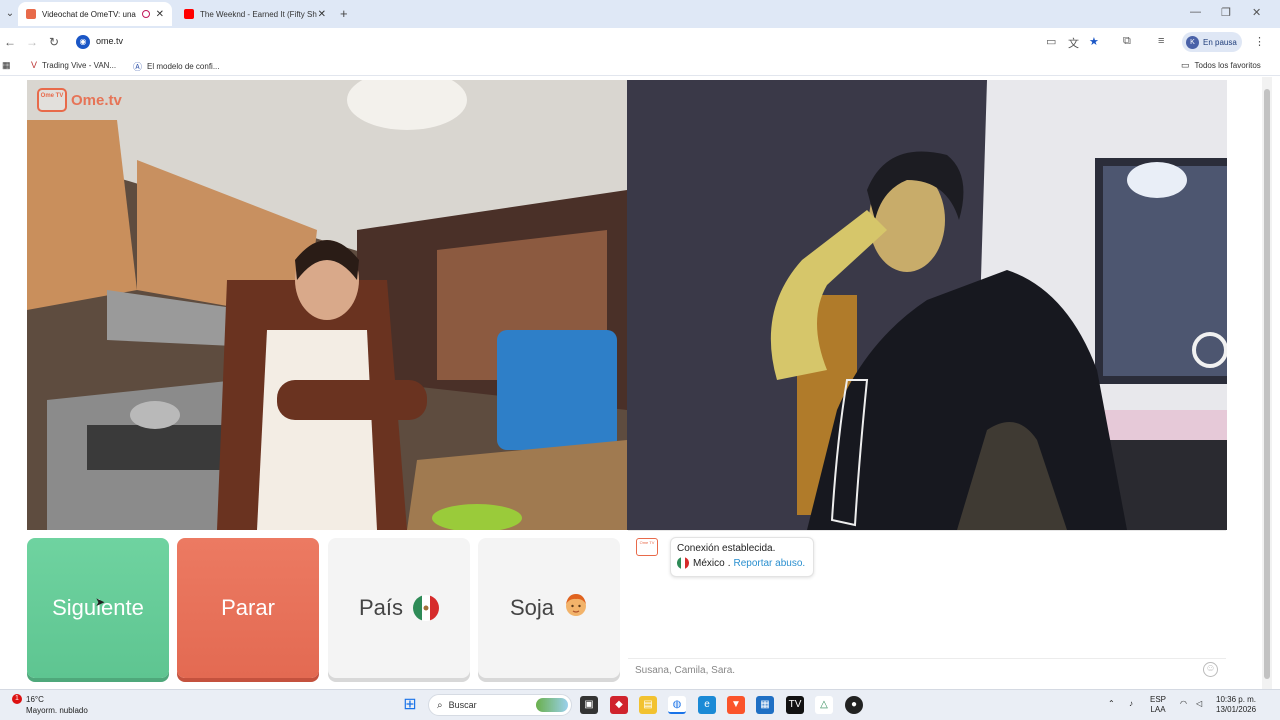 The image size is (1280, 720). I want to click on tab-youtube: The Weeknd - Earned It (Fifty Sh ✕, so click(255, 14).